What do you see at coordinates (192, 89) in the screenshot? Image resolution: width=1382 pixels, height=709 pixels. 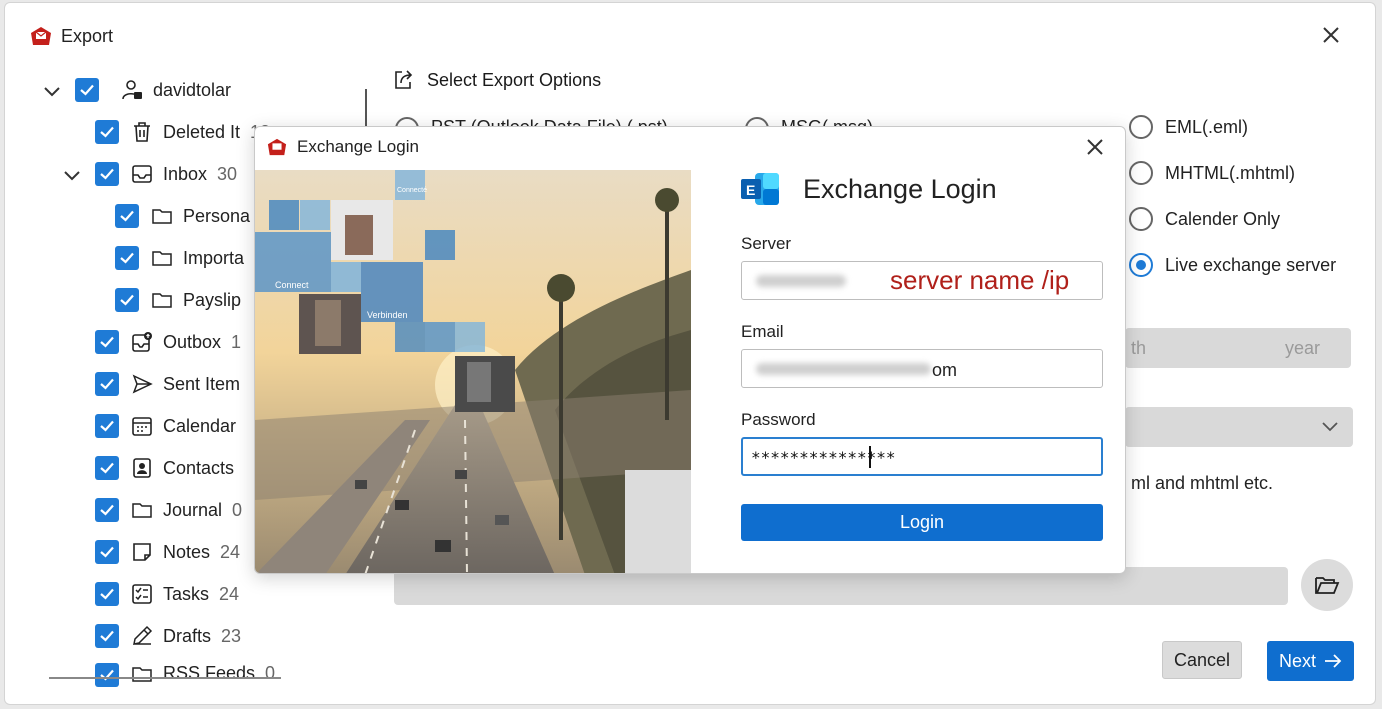 I see `tree-root-label: davidtolar` at bounding box center [192, 89].